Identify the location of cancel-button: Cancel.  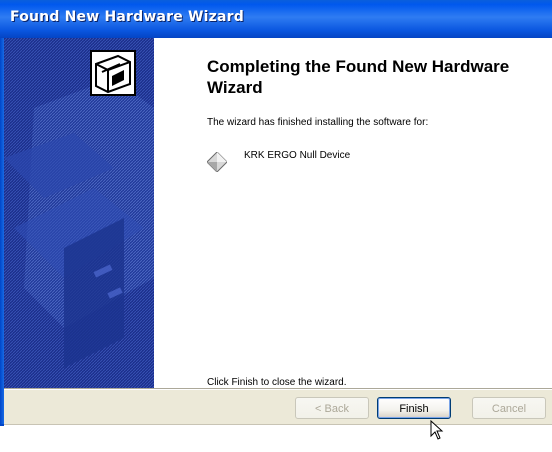
(509, 408).